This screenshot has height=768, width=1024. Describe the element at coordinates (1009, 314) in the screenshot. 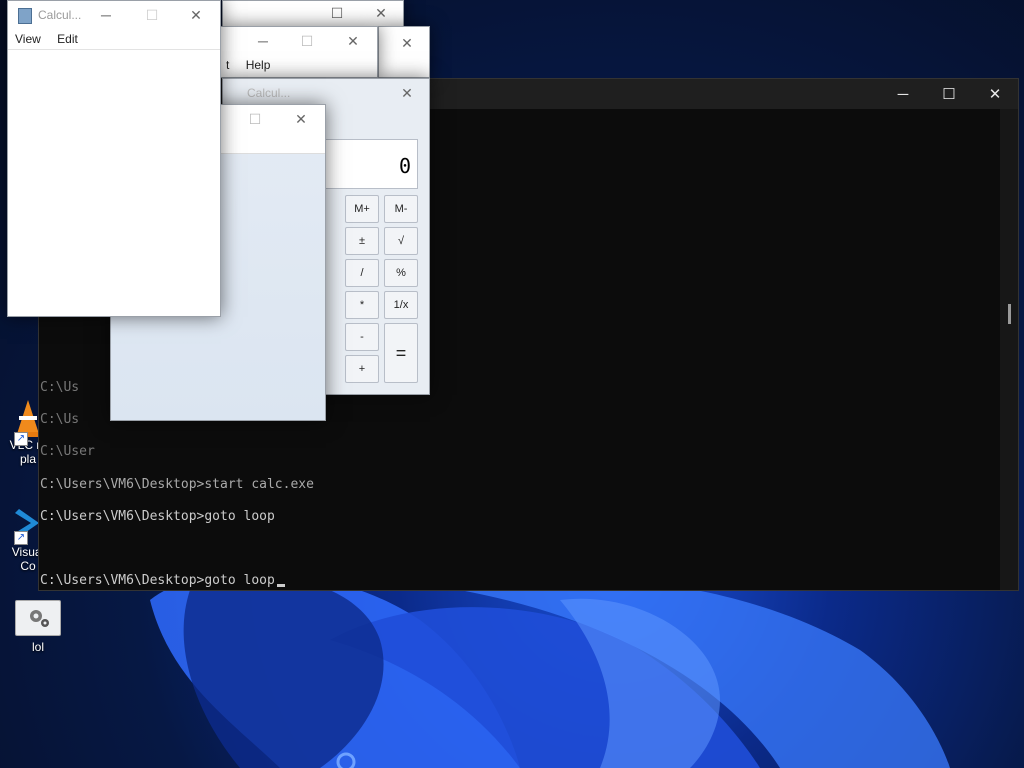

I see `scrollbar-thumb` at that location.